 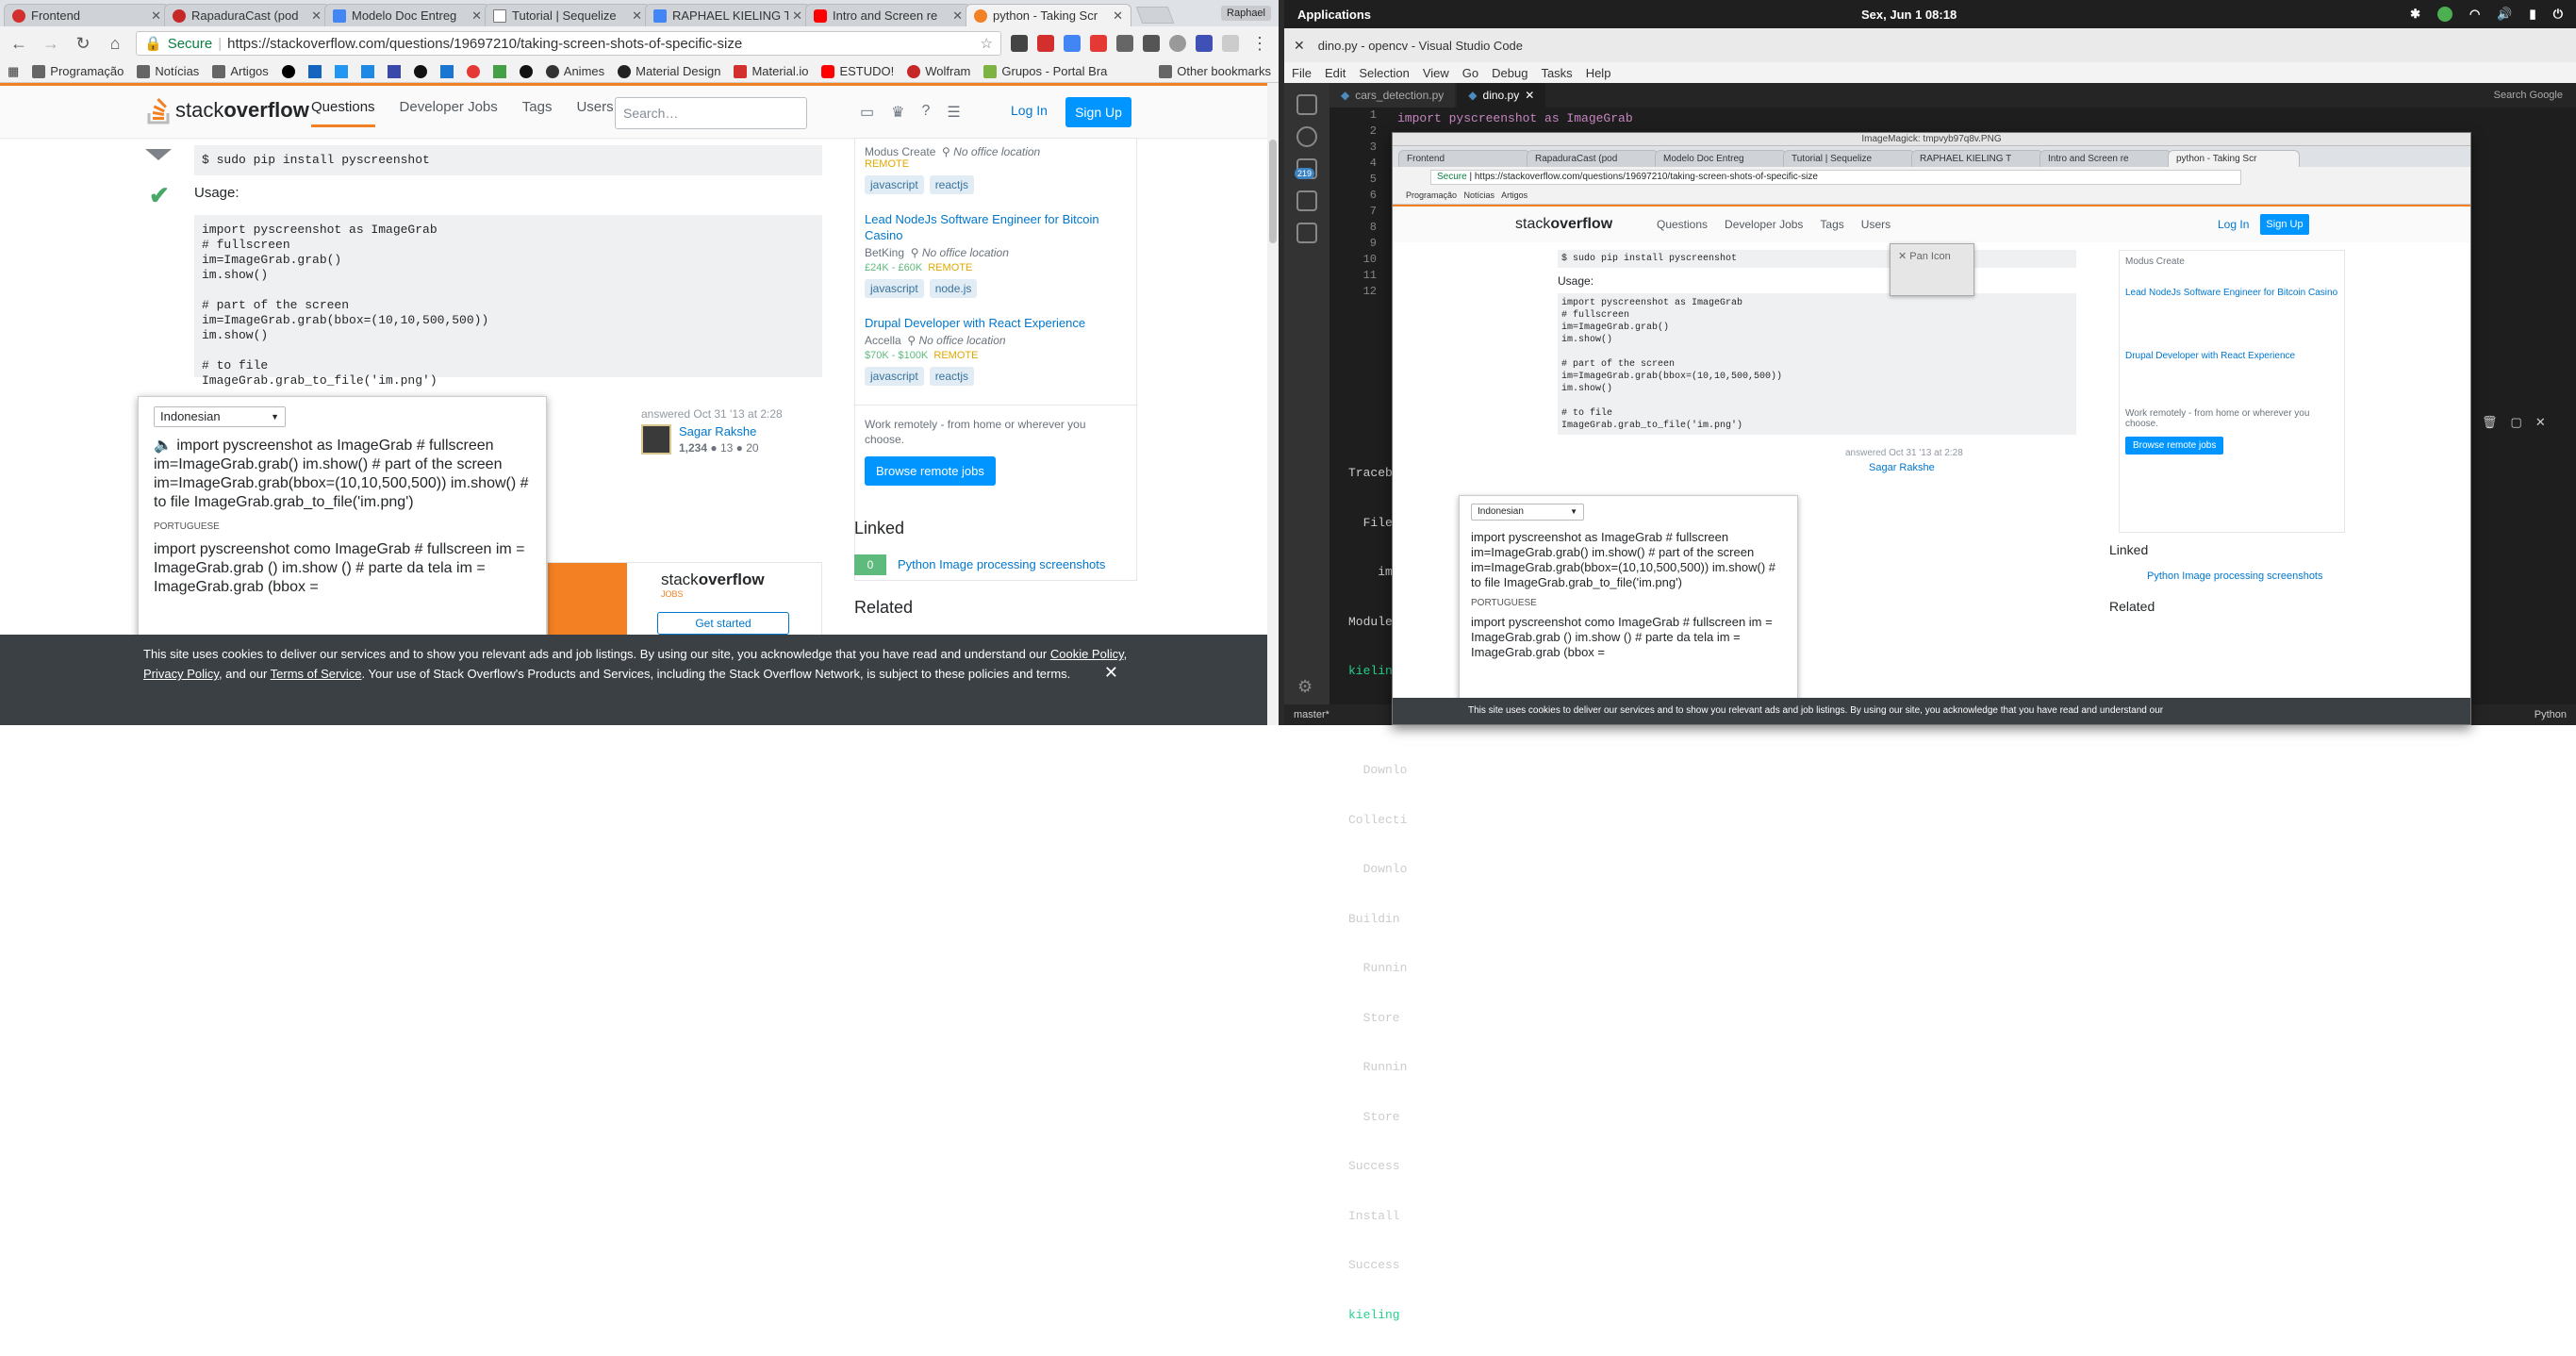 What do you see at coordinates (1909, 15) in the screenshot?
I see `clock: Sex, Jun 1 08:18` at bounding box center [1909, 15].